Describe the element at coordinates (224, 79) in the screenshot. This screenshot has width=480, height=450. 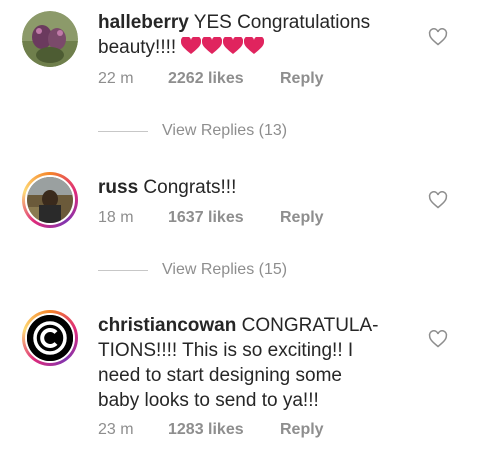
I see `likes-count: 2262 likes` at that location.